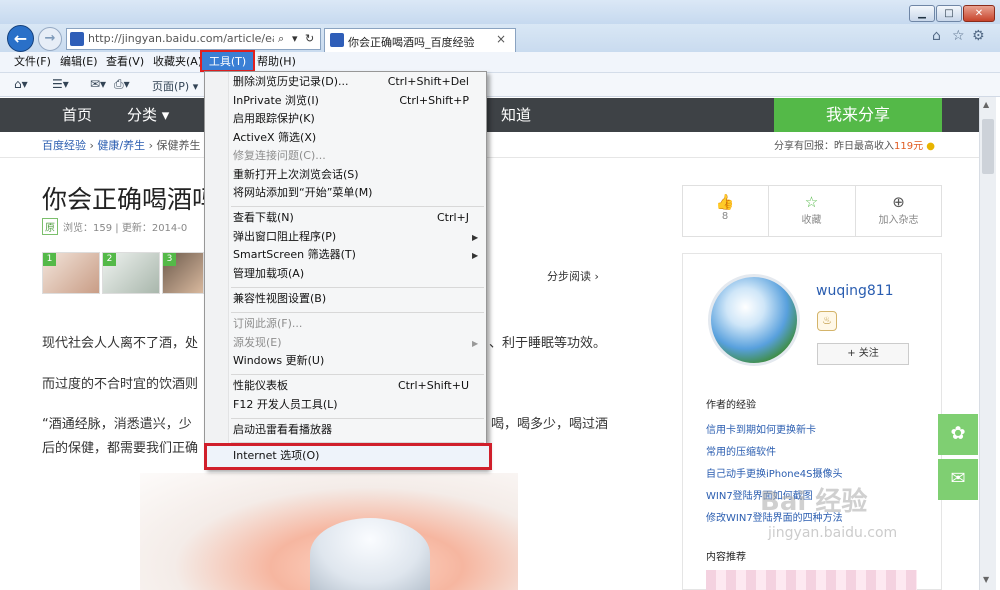 The height and width of the screenshot is (590, 1000). Describe the element at coordinates (986, 104) in the screenshot. I see `scroll-up-icon: ▲` at that location.